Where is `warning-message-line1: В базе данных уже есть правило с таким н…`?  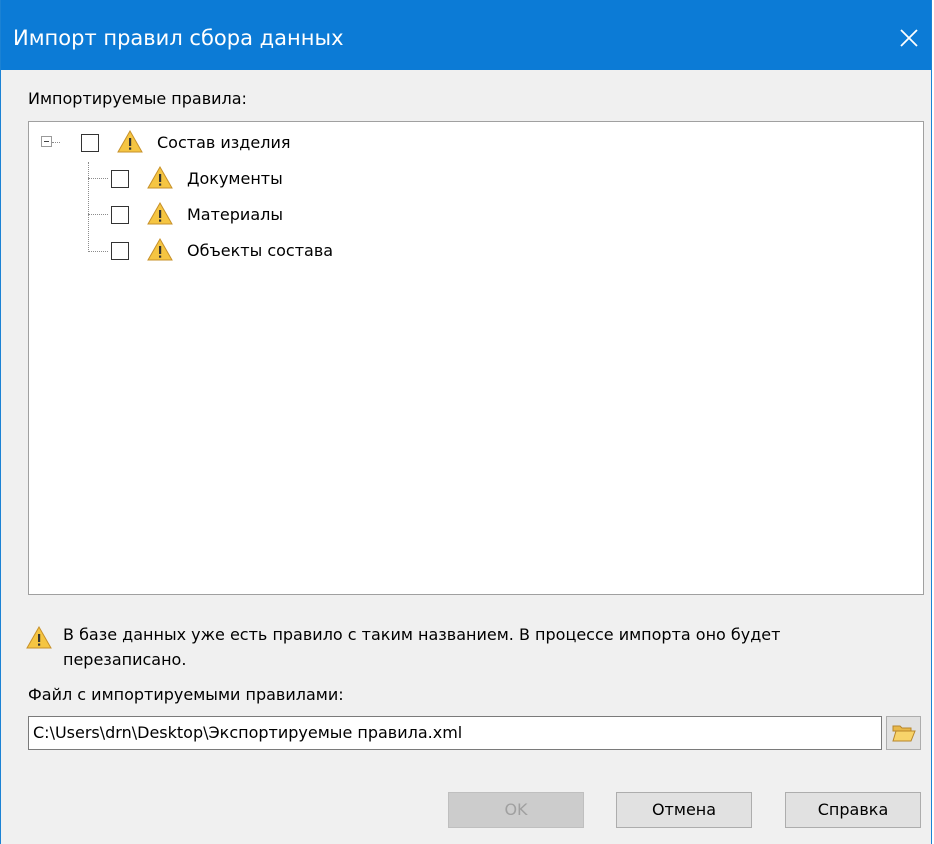
warning-message-line1: В базе данных уже есть правило с таким н… is located at coordinates (422, 634).